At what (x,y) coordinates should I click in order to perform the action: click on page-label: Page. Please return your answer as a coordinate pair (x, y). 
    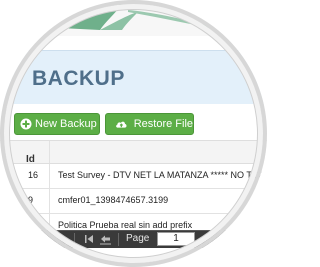
    Looking at the image, I should click on (138, 238).